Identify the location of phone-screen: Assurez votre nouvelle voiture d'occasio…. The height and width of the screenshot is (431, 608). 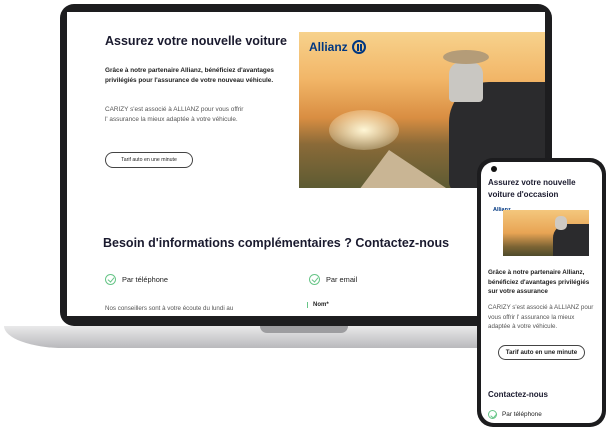
(541, 292).